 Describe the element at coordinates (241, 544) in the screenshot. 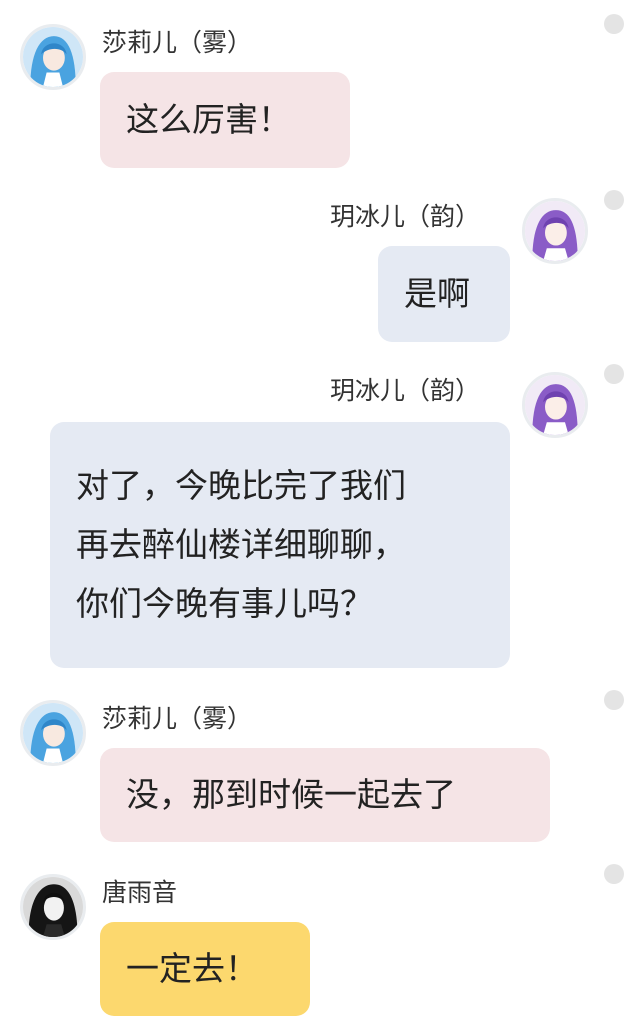

I see `message-text-line: 再去醉仙楼详细聊聊，` at that location.